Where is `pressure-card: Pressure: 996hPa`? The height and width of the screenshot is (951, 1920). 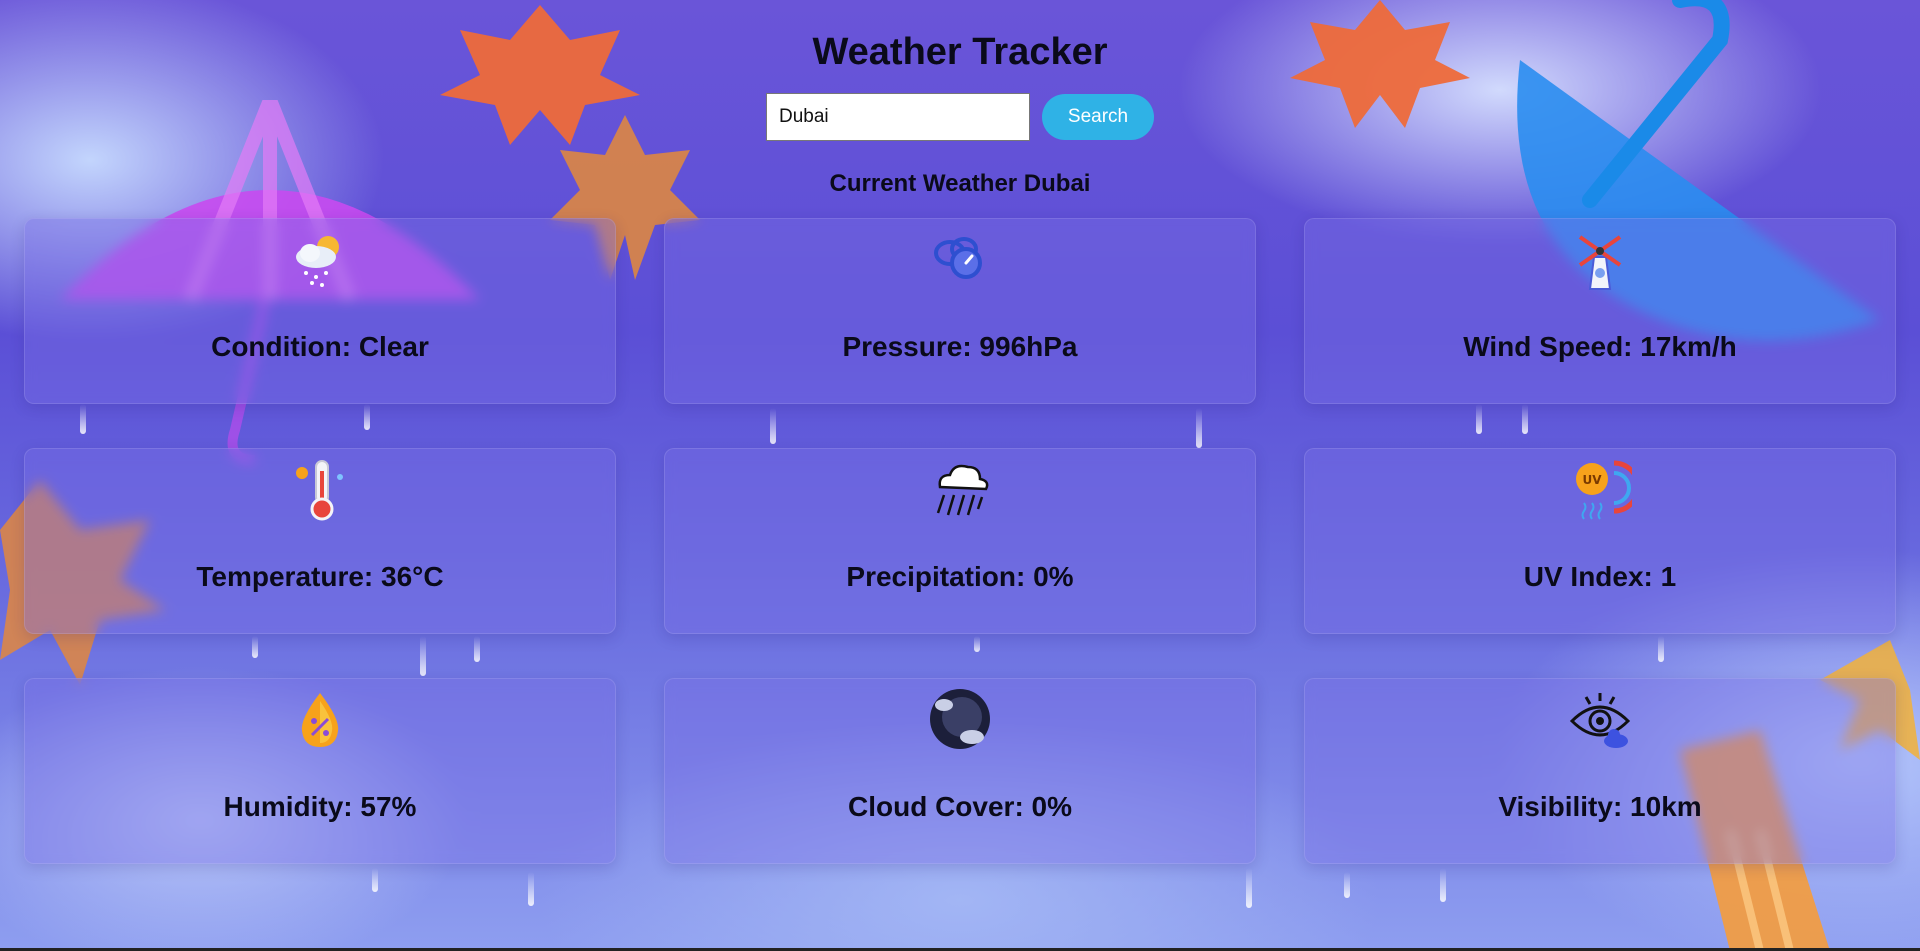
pressure-card: Pressure: 996hPa is located at coordinates (960, 311).